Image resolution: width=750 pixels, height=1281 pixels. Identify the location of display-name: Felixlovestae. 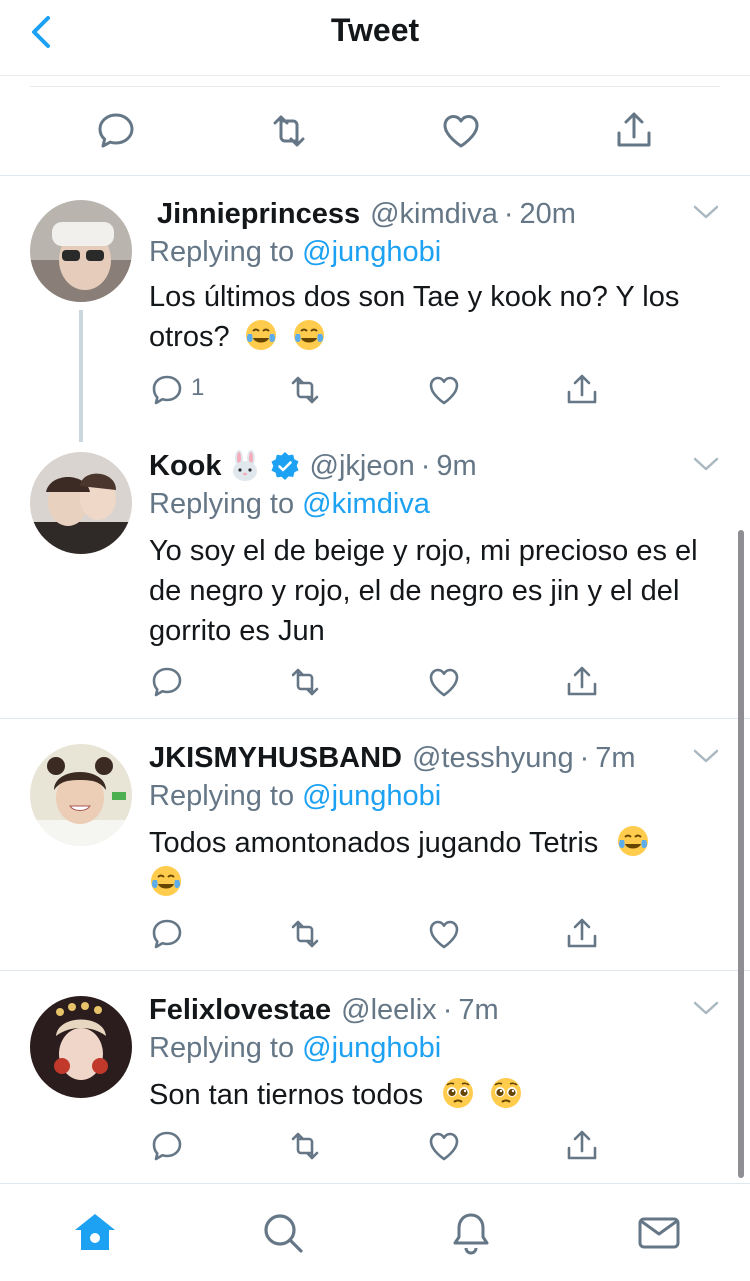
(240, 1010).